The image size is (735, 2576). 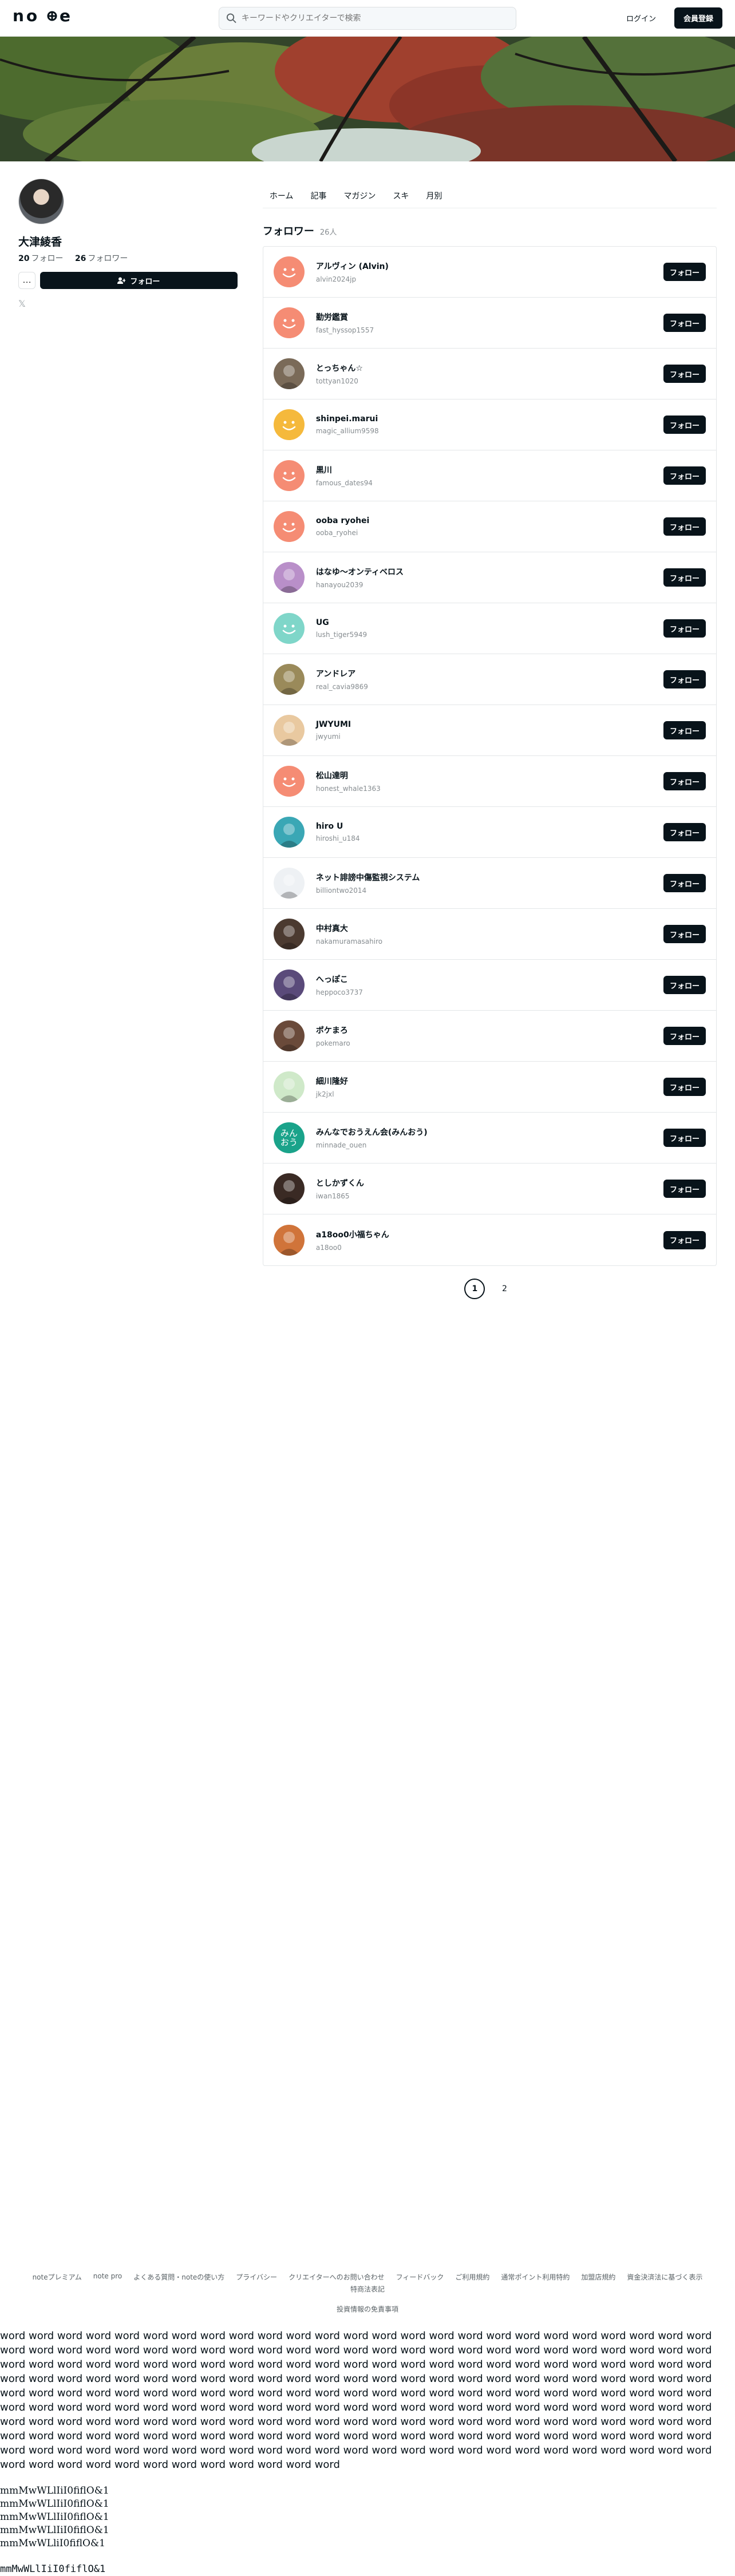 I want to click on follower-name: みんなでおうえん会(みんおう), so click(x=489, y=1132).